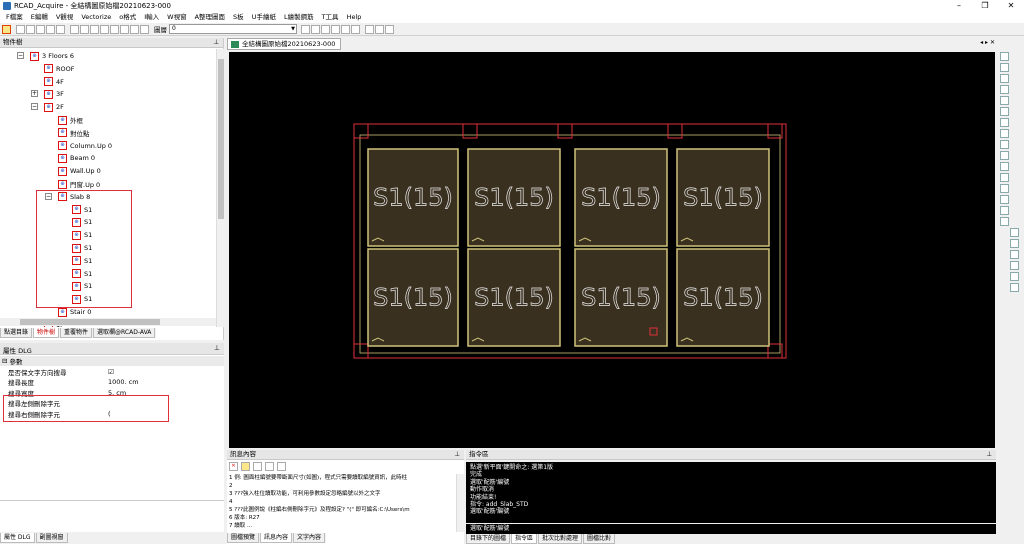  Describe the element at coordinates (599, 539) in the screenshot. I see `tab-3: 圖檔比對` at that location.